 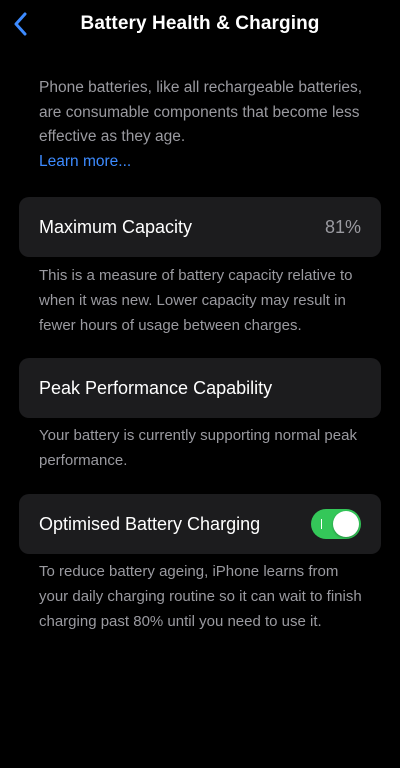 What do you see at coordinates (200, 227) in the screenshot?
I see `maximum-capacity-row: Maximum Capacity 81%` at bounding box center [200, 227].